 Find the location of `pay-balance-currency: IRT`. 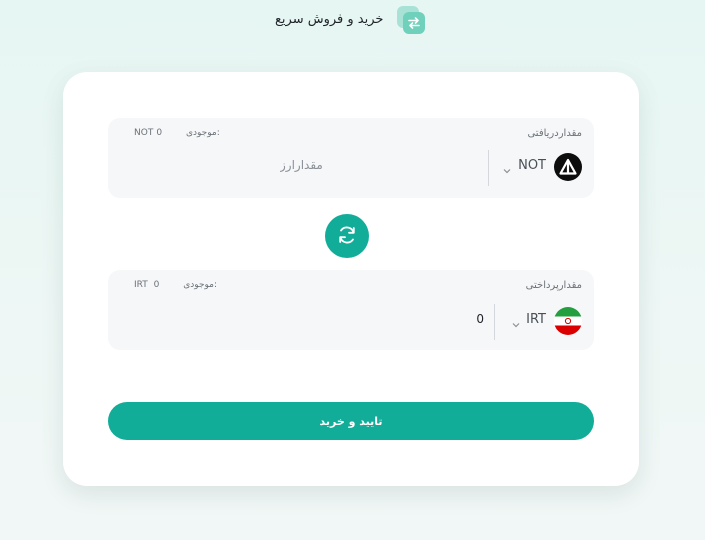

pay-balance-currency: IRT is located at coordinates (141, 285).